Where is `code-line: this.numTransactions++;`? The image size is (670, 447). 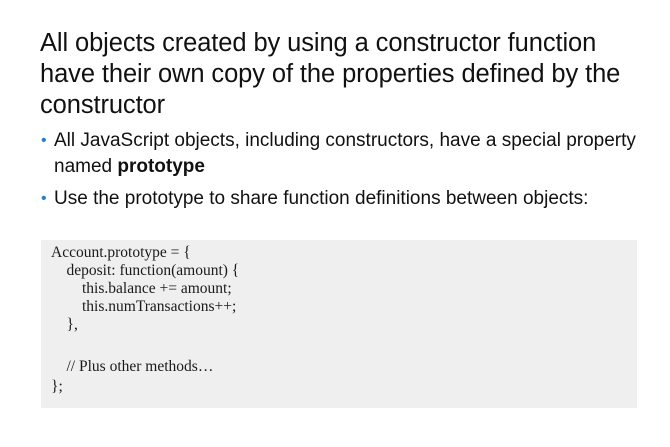 code-line: this.numTransactions++; is located at coordinates (144, 306).